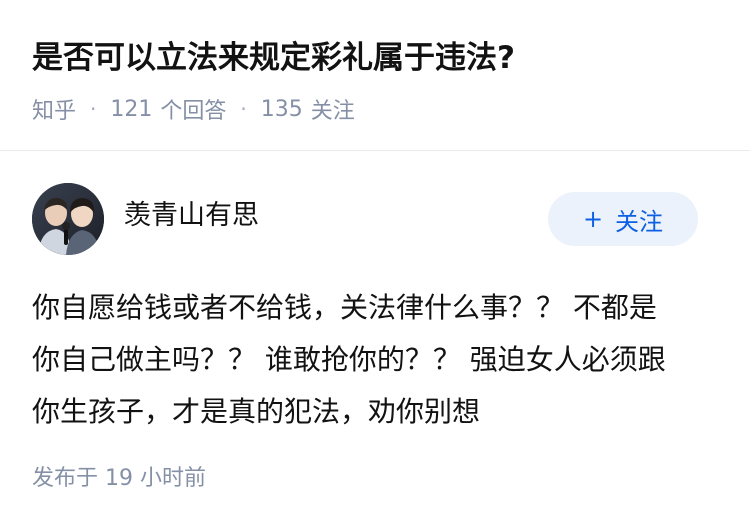  Describe the element at coordinates (191, 216) in the screenshot. I see `author-name: 羡青山有思` at that location.